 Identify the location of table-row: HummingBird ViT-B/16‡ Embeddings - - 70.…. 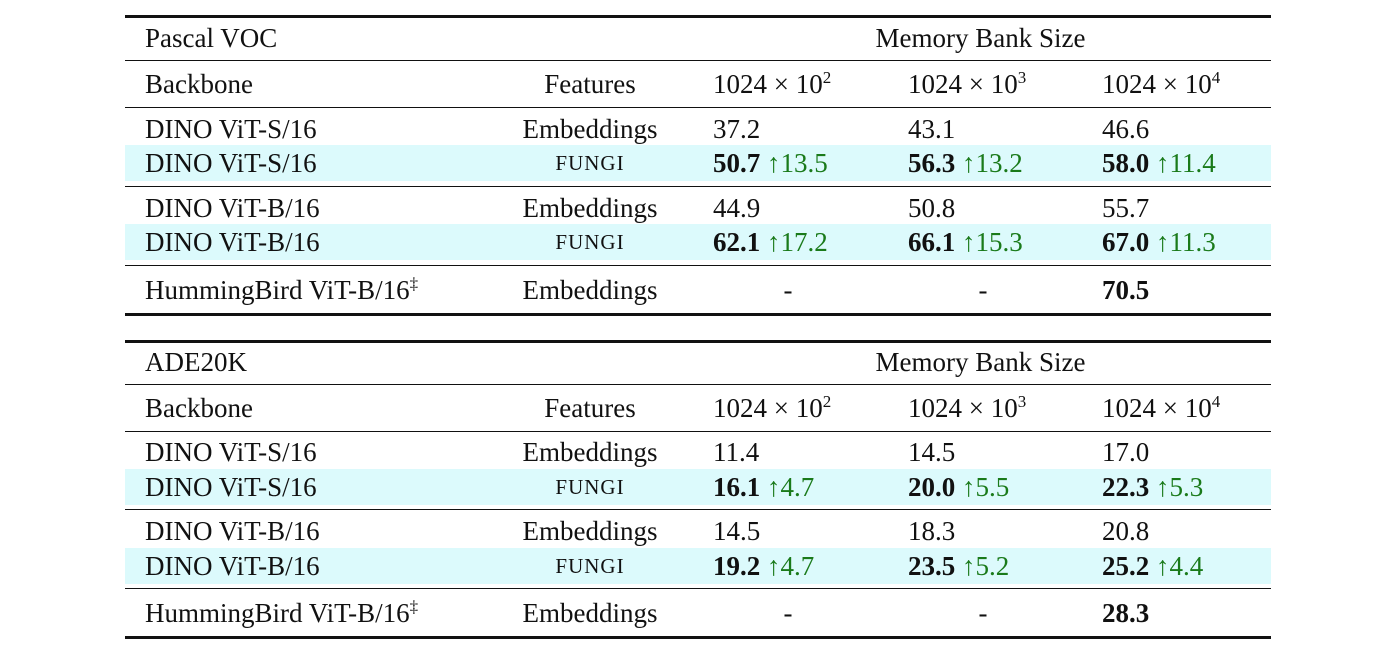
(698, 290).